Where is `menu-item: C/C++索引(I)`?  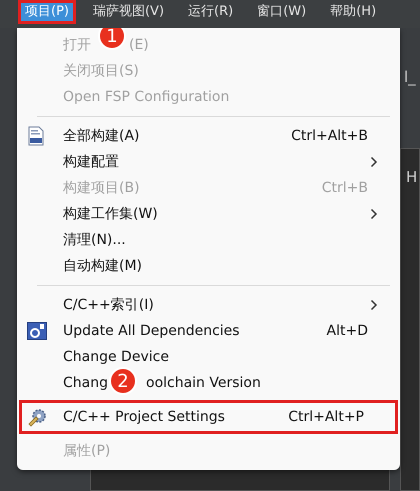
menu-item: C/C++索引(I) is located at coordinates (208, 305).